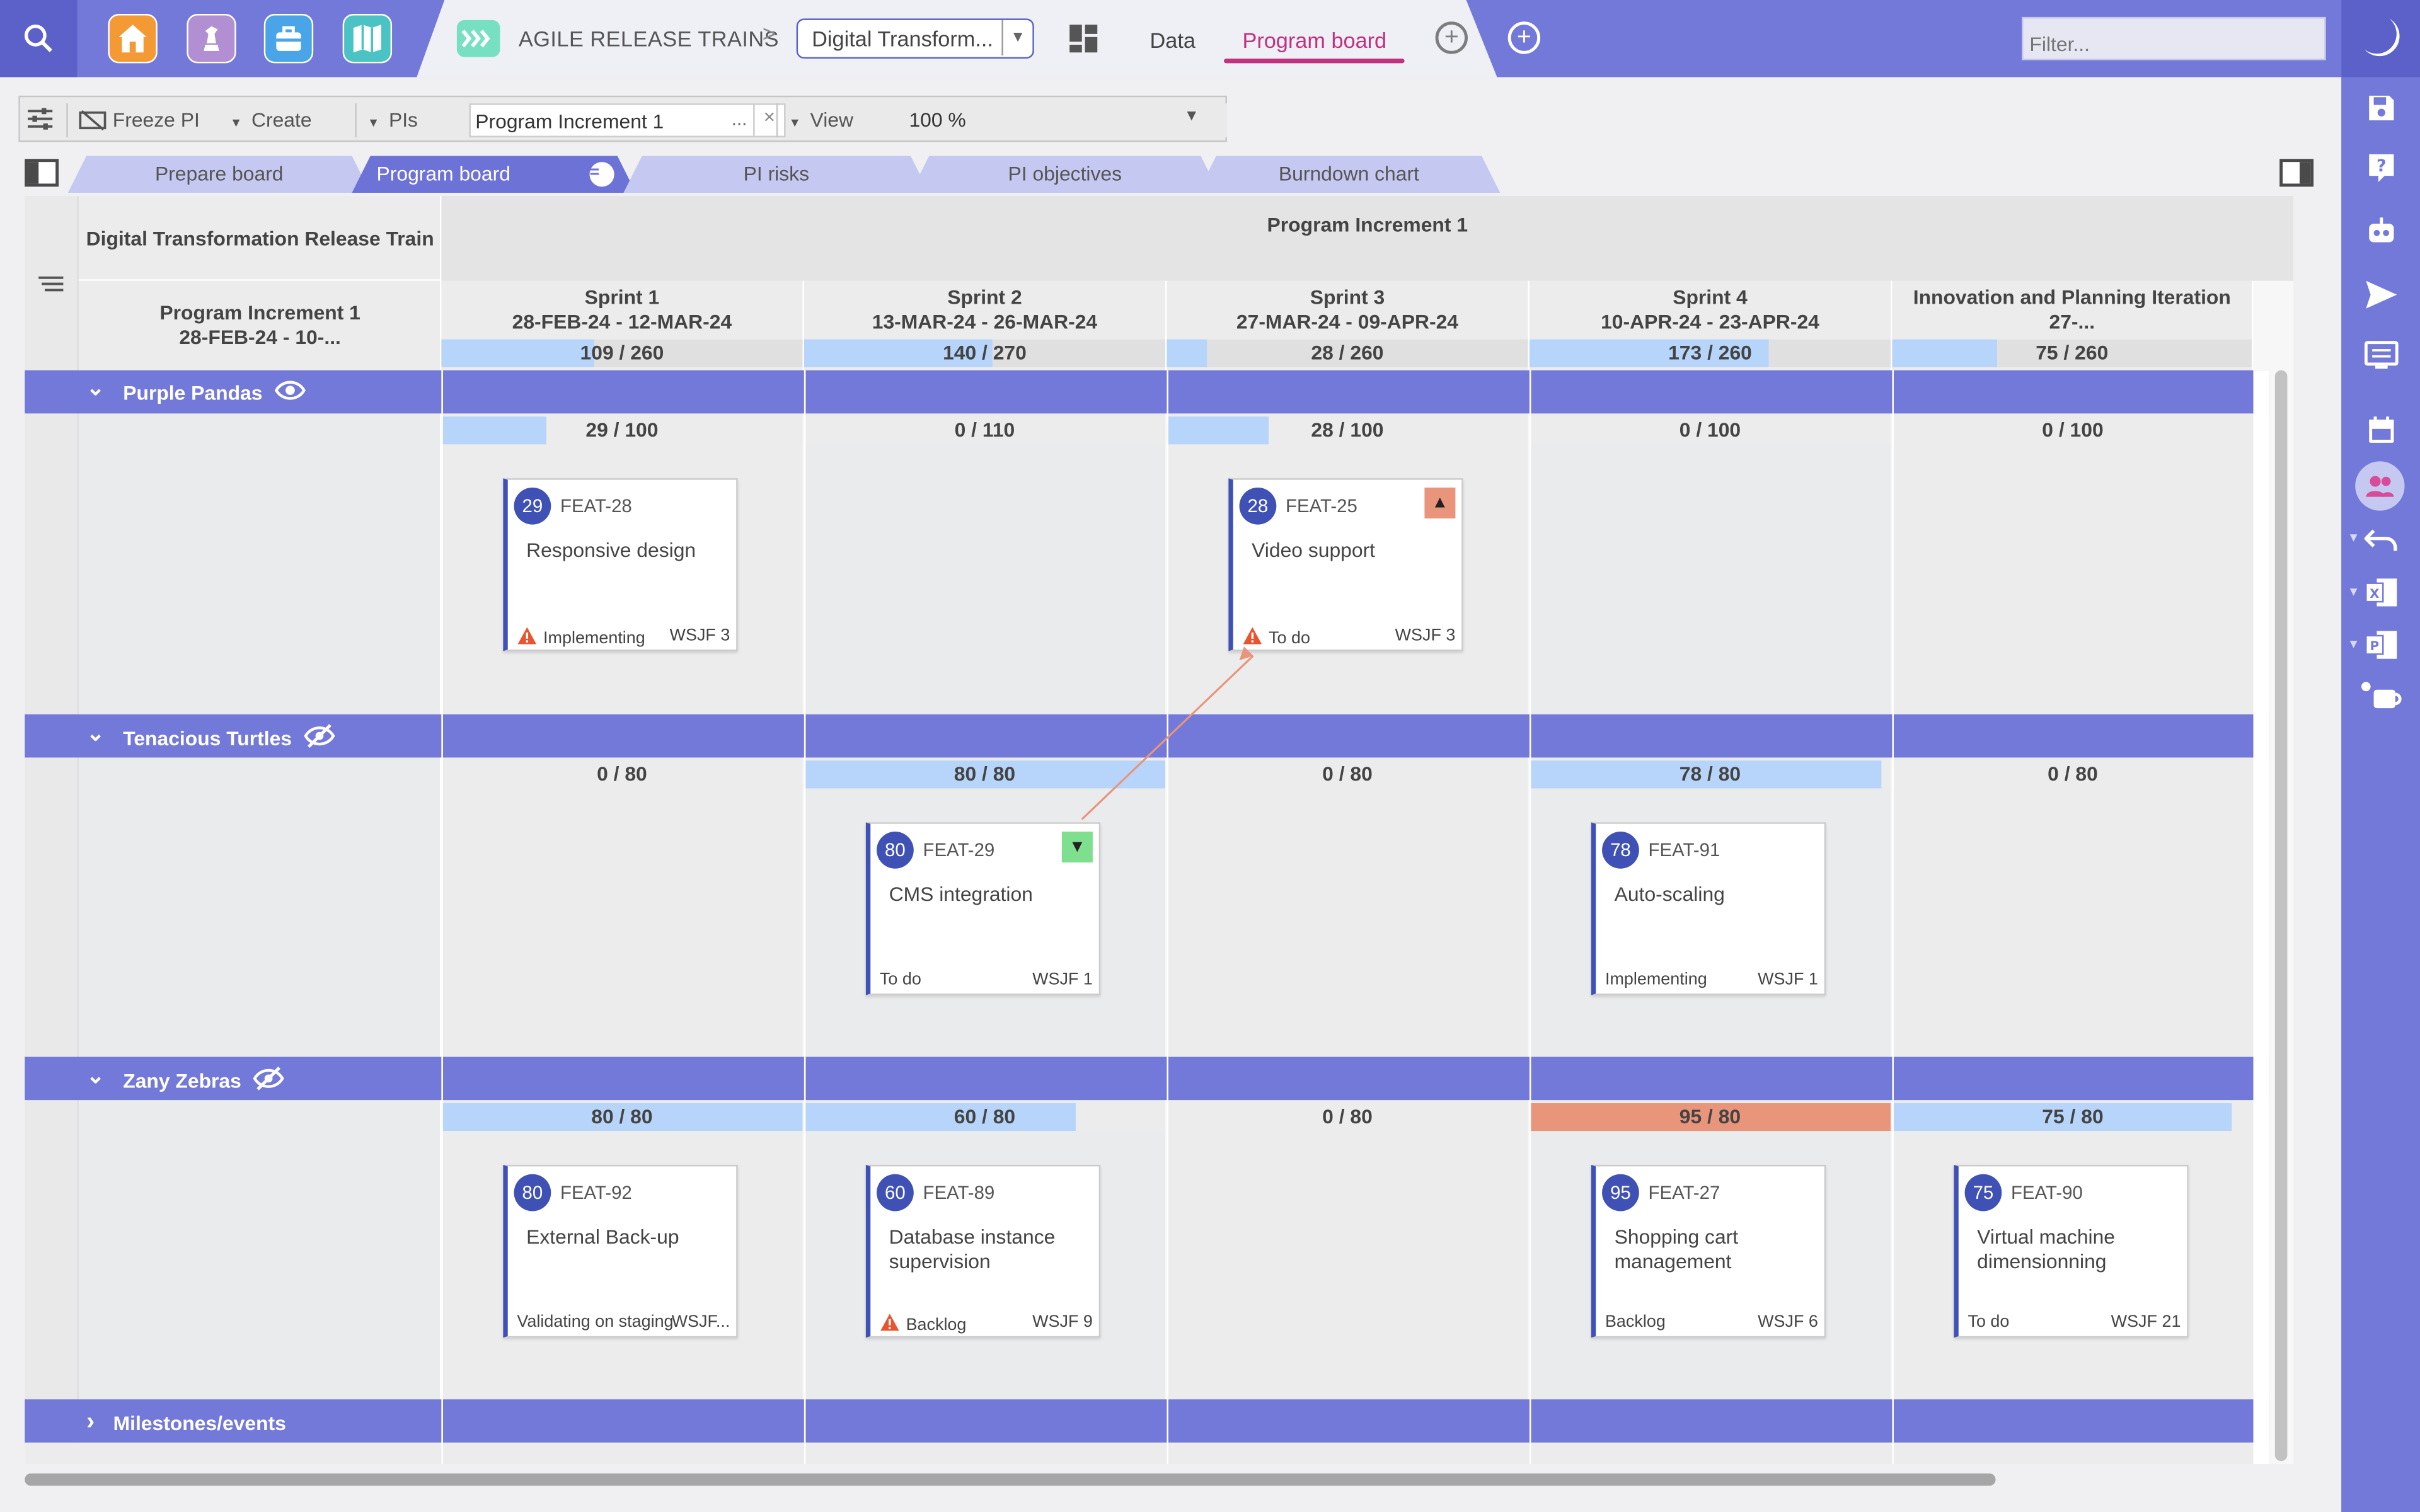 This screenshot has height=1512, width=2420. What do you see at coordinates (959, 850) in the screenshot?
I see `feature-key: FEAT-29` at bounding box center [959, 850].